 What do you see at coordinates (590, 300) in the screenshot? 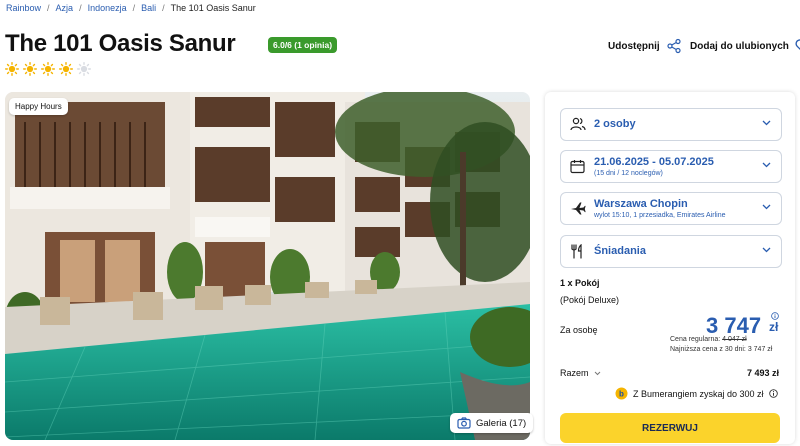
I see `room-type: (Pokój Deluxe)` at bounding box center [590, 300].